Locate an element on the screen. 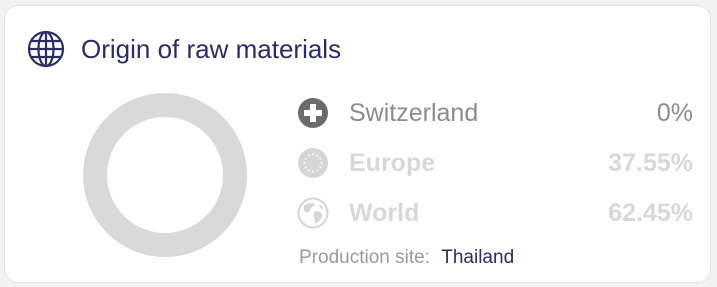 The width and height of the screenshot is (717, 287). swiss-cross-icon is located at coordinates (313, 113).